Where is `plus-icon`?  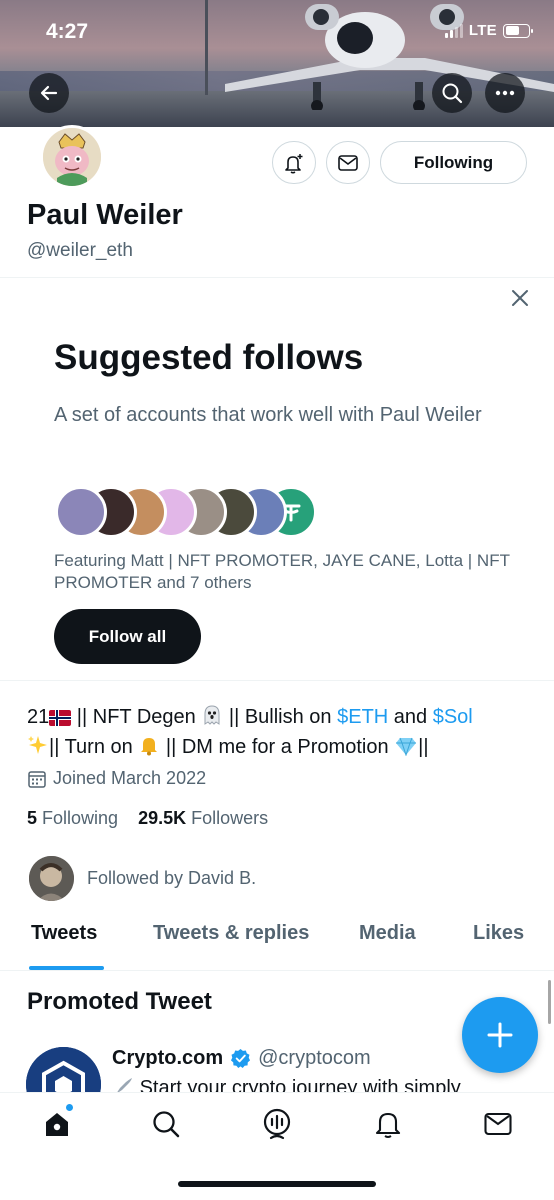 plus-icon is located at coordinates (500, 1035).